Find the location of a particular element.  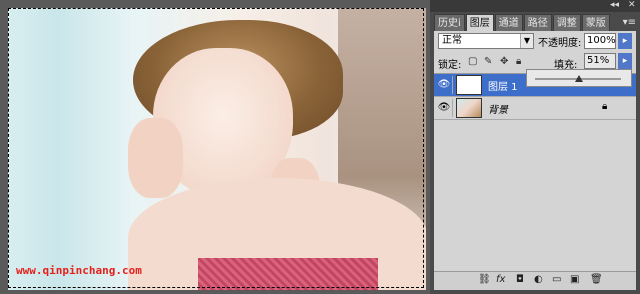

trash-icon: 🗑︎ is located at coordinates (596, 279).